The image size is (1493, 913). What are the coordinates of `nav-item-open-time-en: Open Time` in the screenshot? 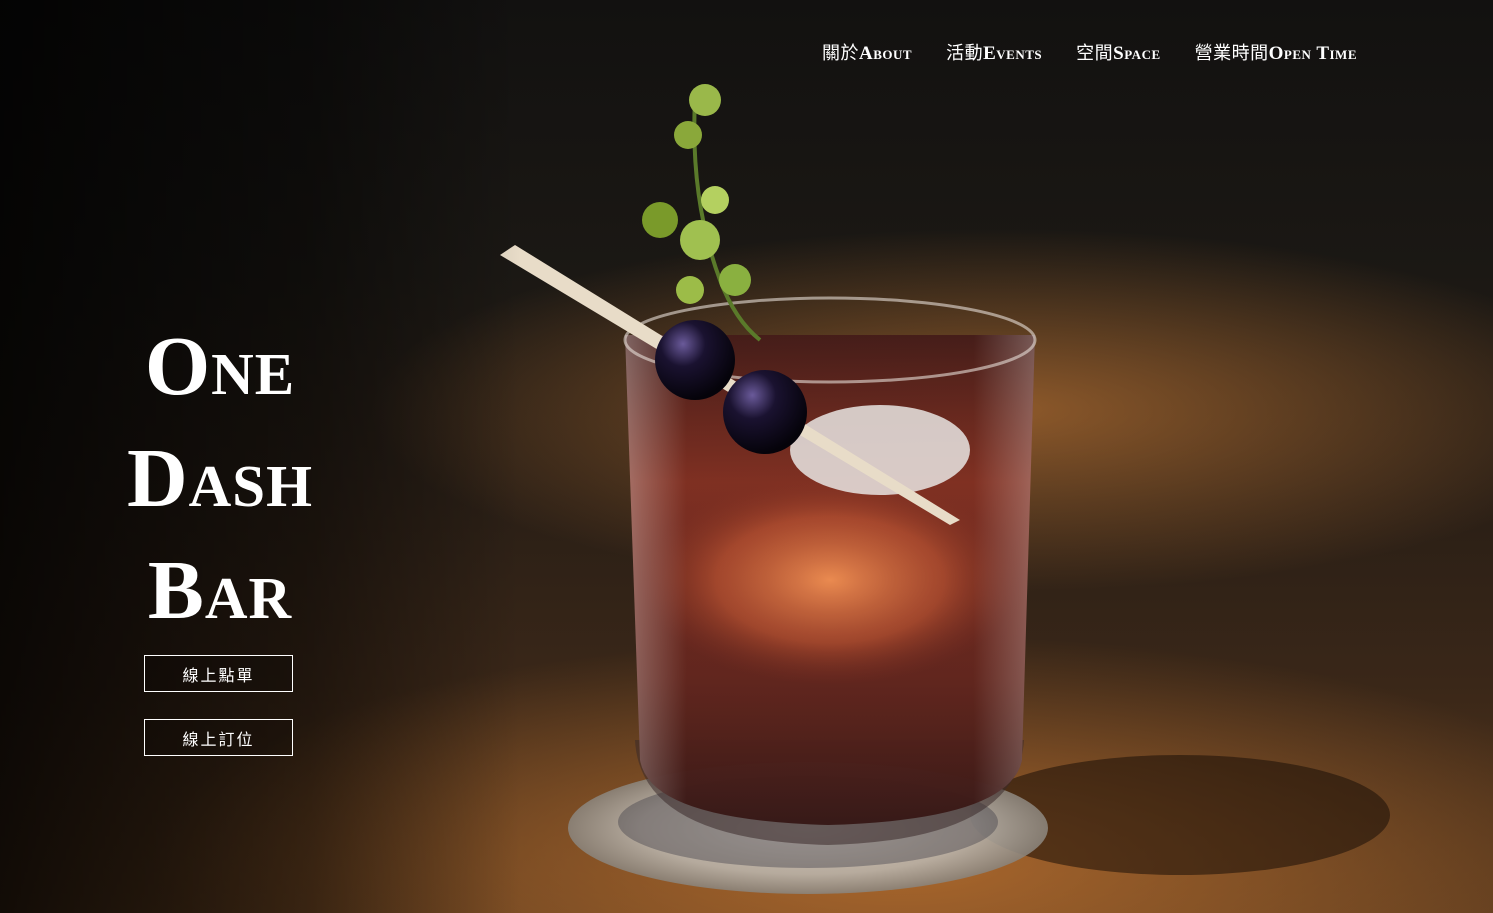 It's located at (1312, 53).